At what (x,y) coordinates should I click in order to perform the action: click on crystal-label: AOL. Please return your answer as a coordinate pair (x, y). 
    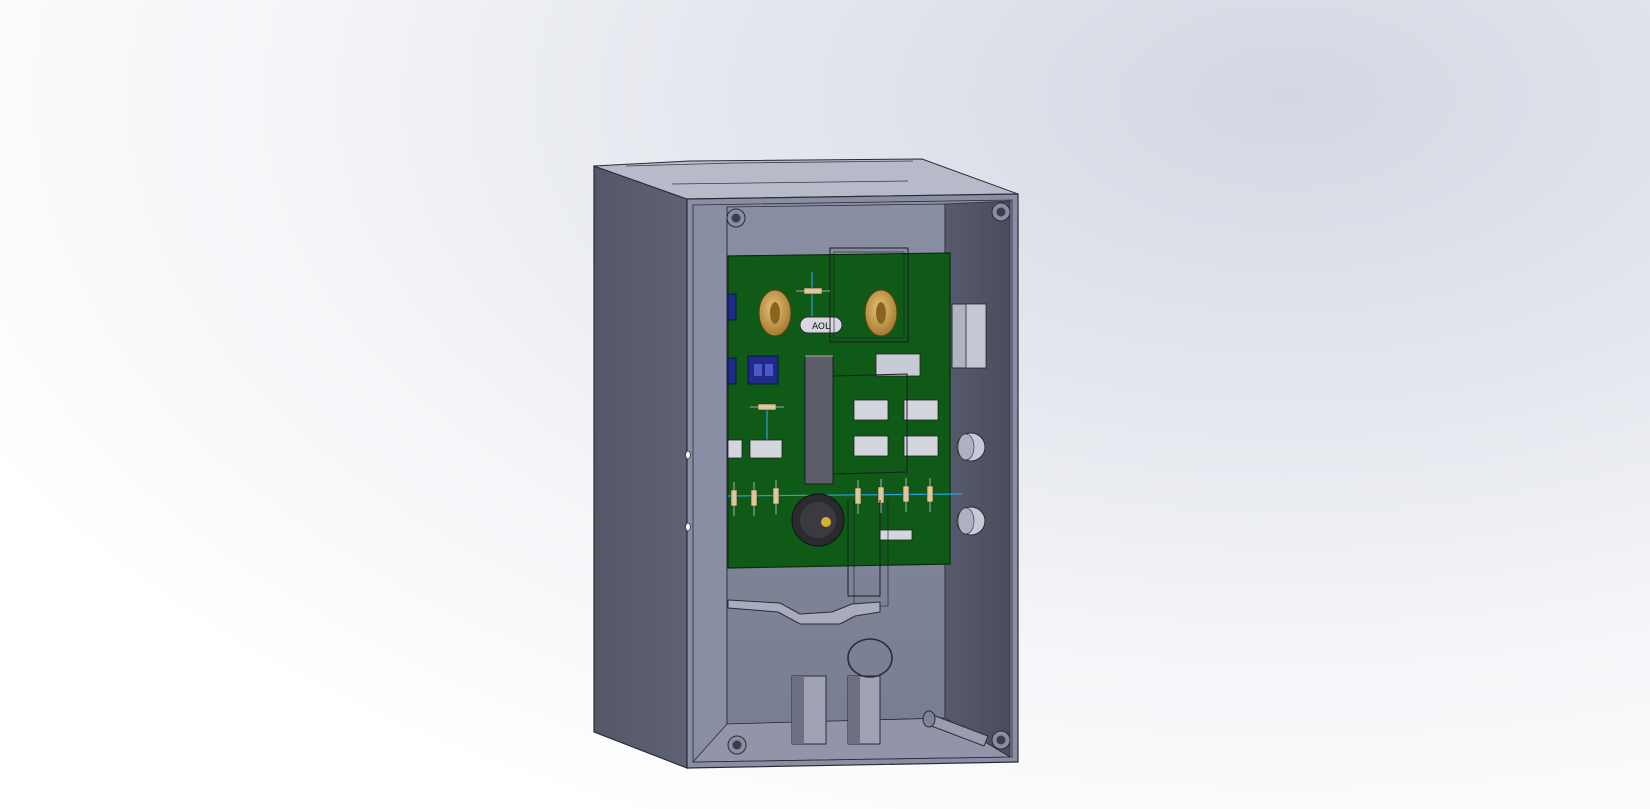
    Looking at the image, I should click on (821, 327).